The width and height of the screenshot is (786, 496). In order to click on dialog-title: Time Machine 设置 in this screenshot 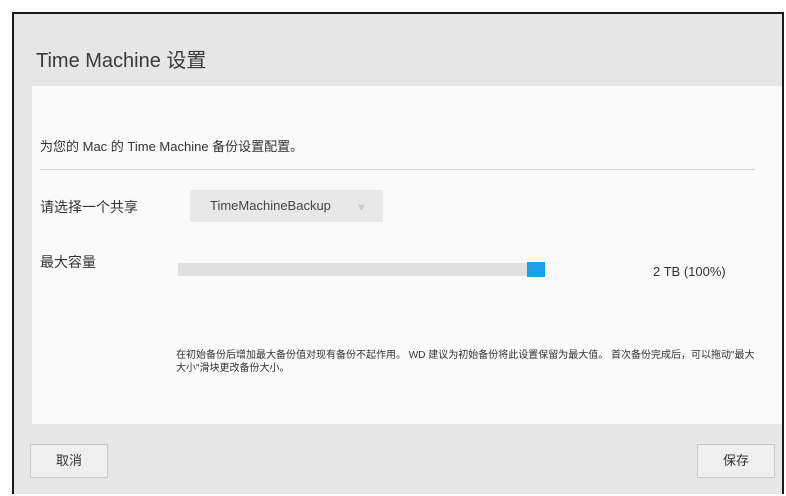, I will do `click(121, 61)`.